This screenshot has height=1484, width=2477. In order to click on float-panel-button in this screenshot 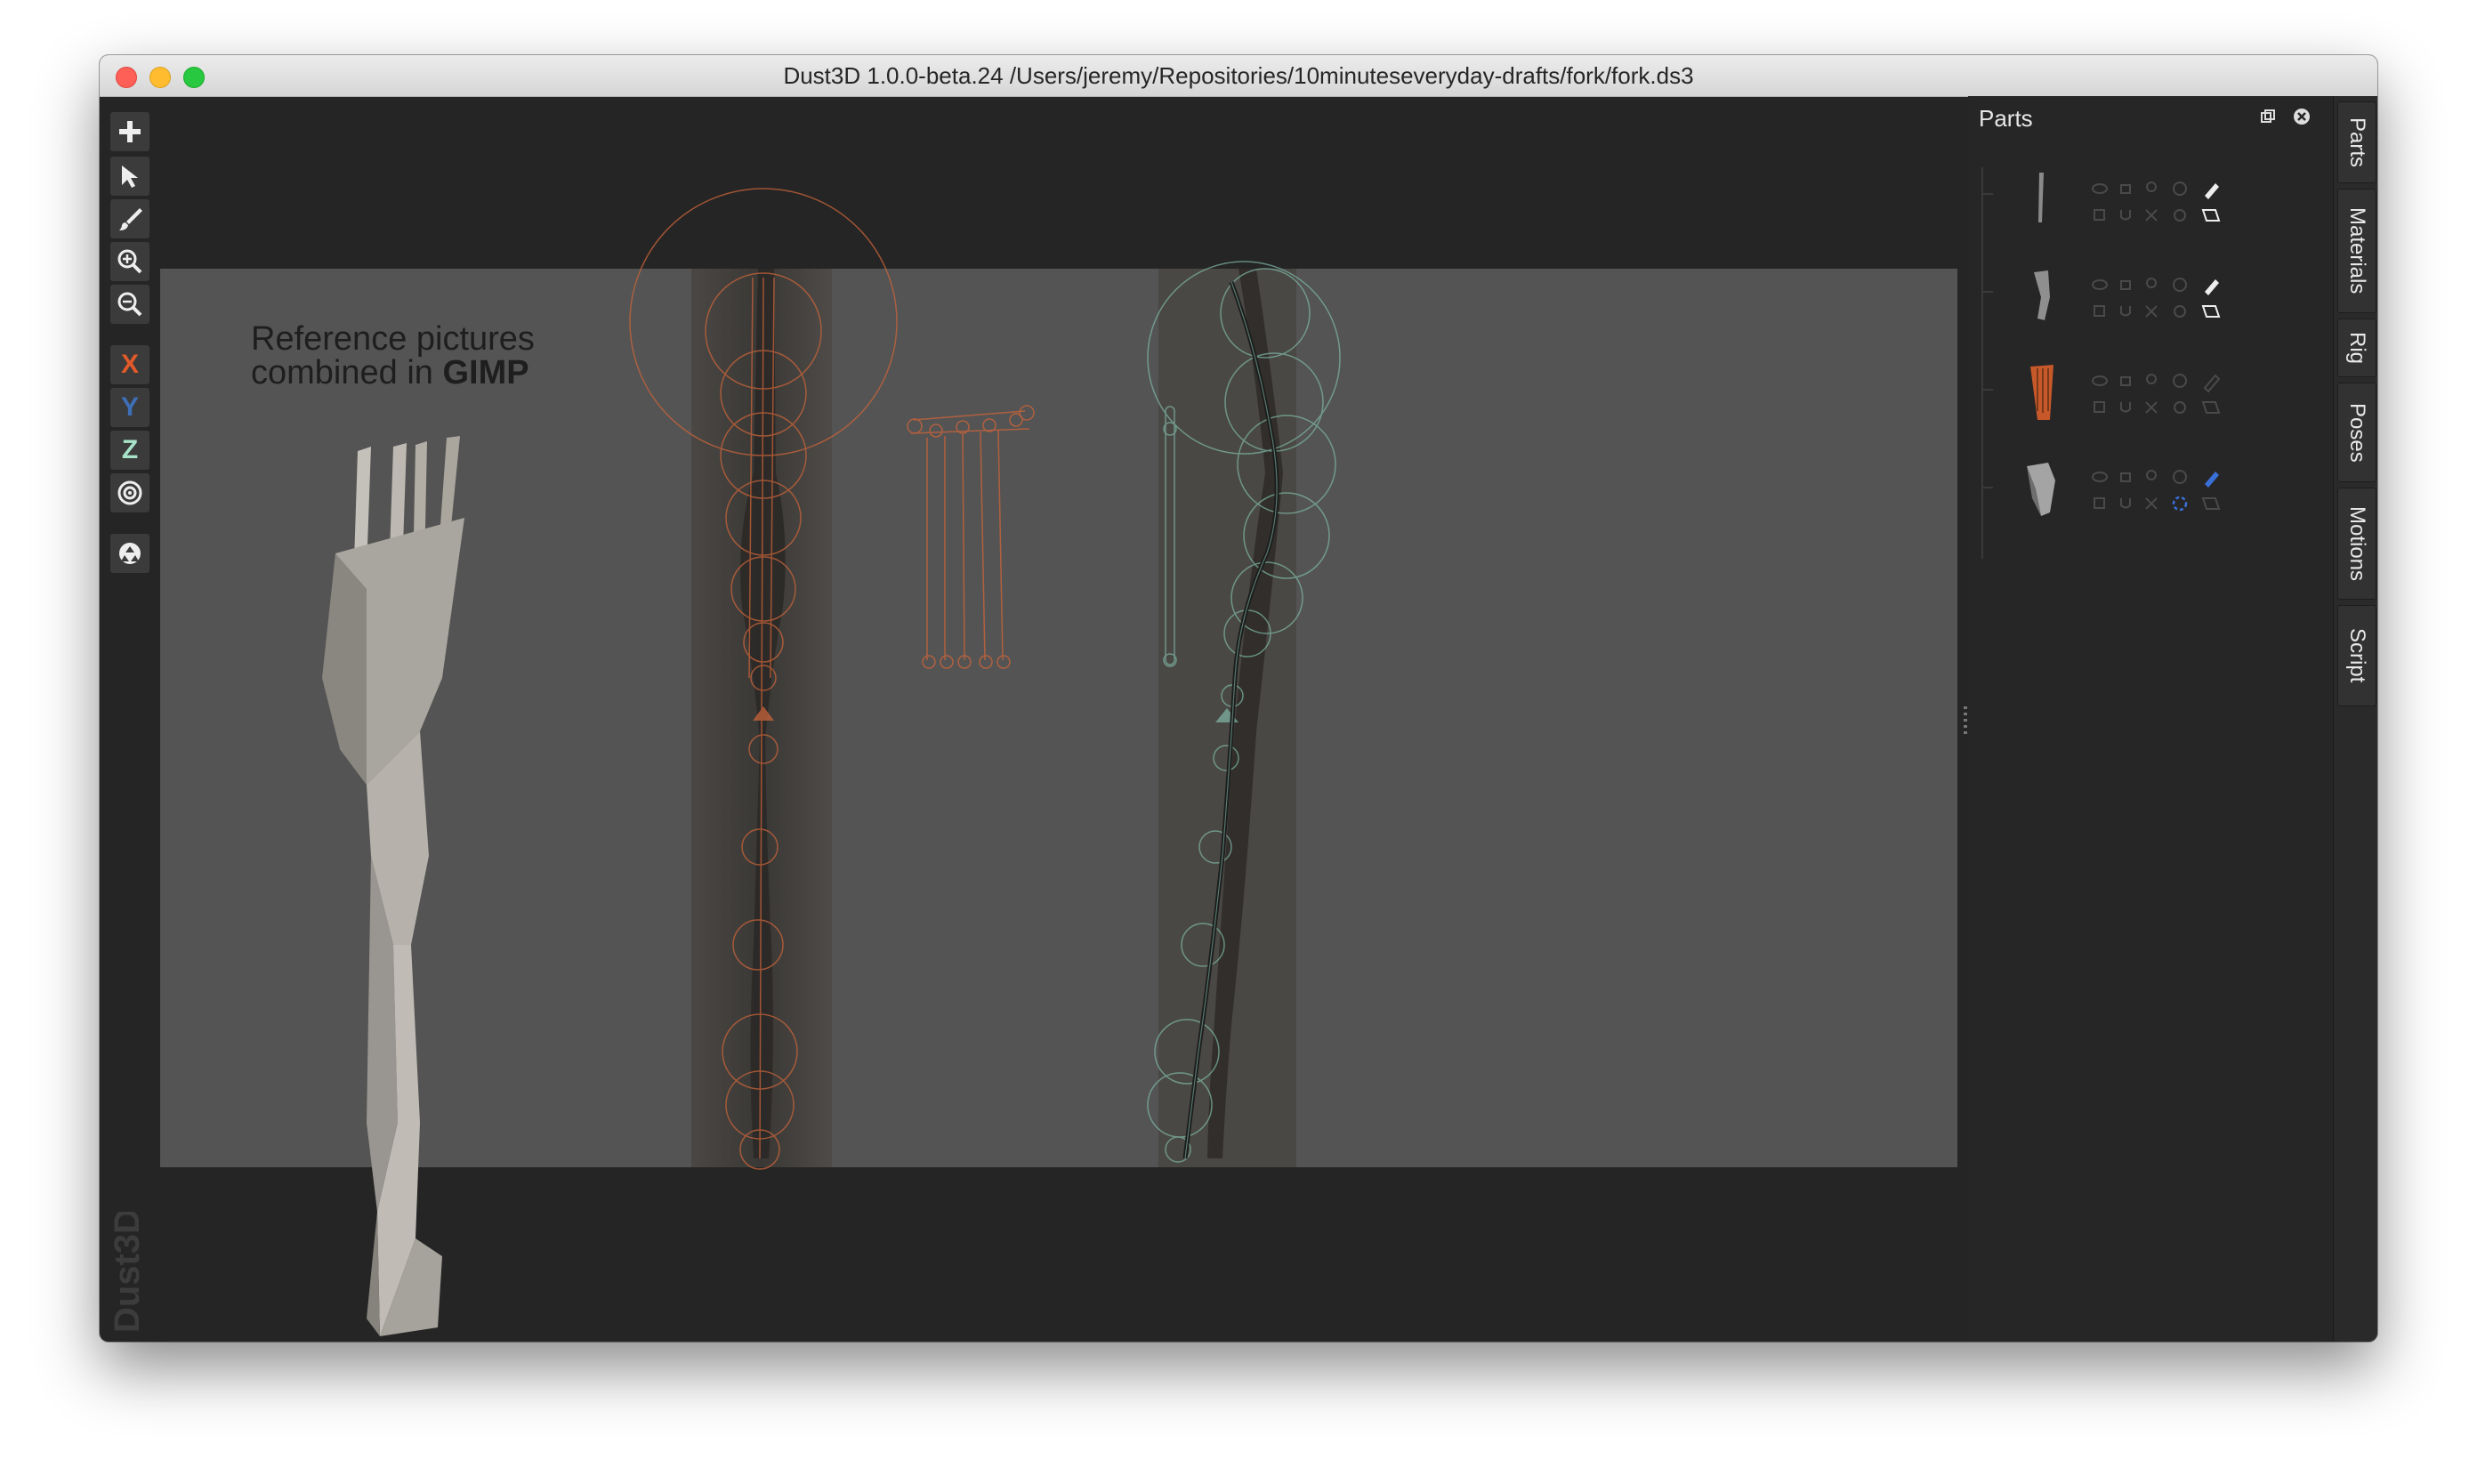, I will do `click(2267, 116)`.